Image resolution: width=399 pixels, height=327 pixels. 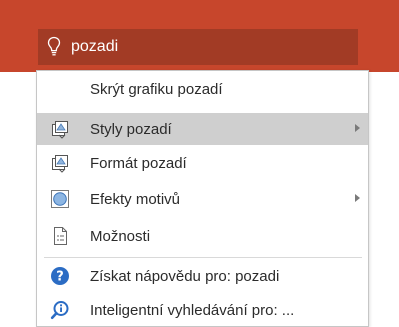 I want to click on lightbulb-icon, so click(x=54, y=46).